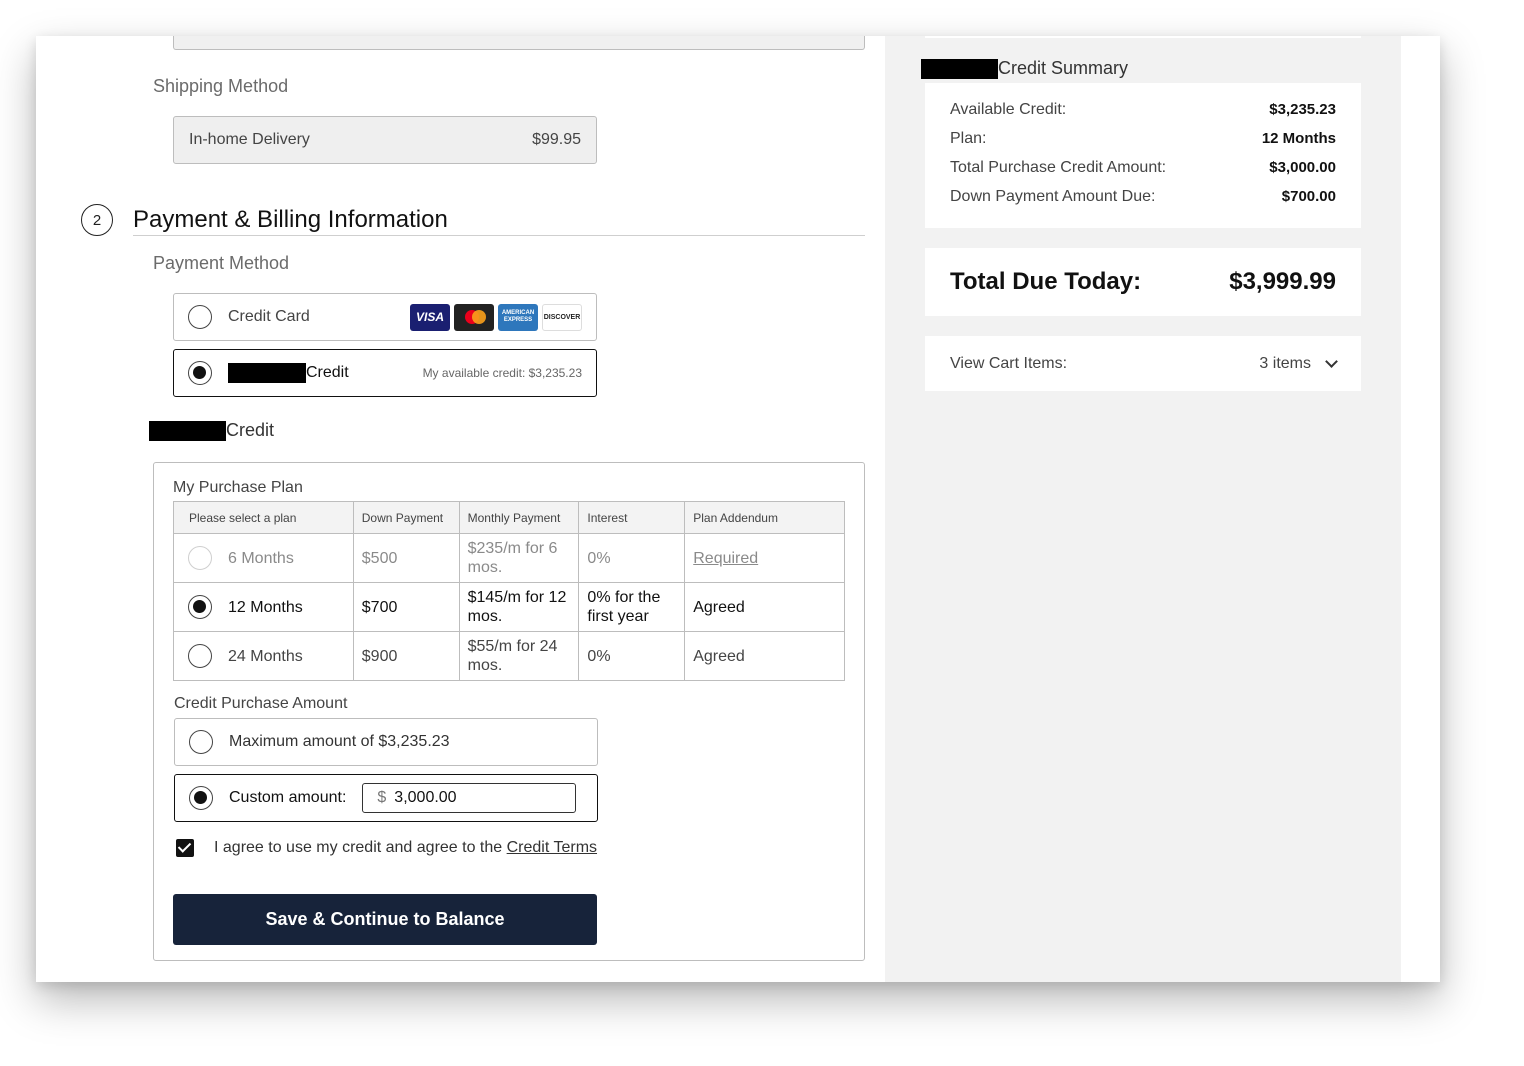 This screenshot has width=1524, height=1066. Describe the element at coordinates (519, 558) in the screenshot. I see `plan-monthly: $235/m for 6 mos.` at that location.